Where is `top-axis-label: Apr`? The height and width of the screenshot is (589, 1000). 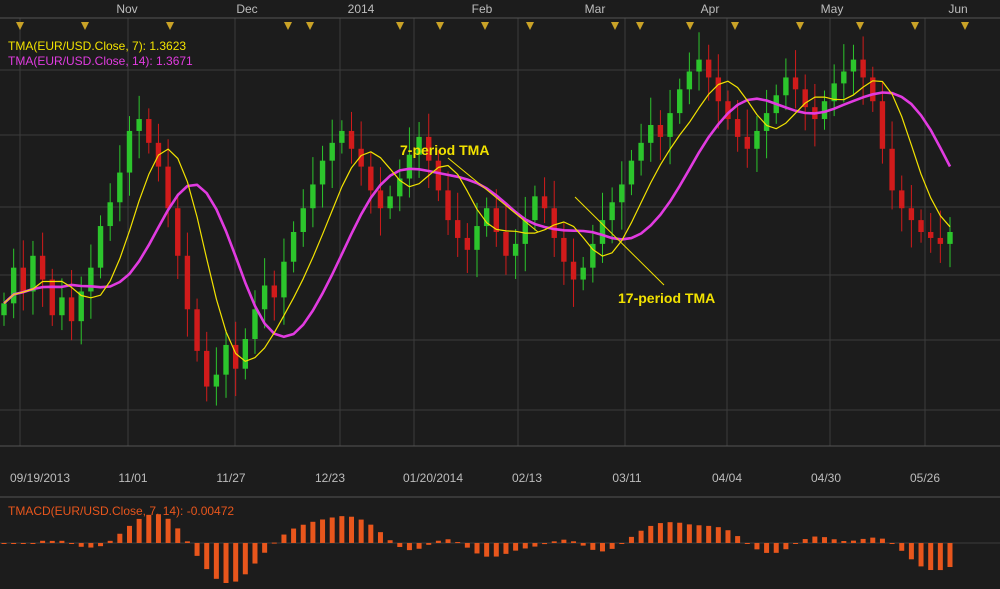
top-axis-label: Apr is located at coordinates (710, 9).